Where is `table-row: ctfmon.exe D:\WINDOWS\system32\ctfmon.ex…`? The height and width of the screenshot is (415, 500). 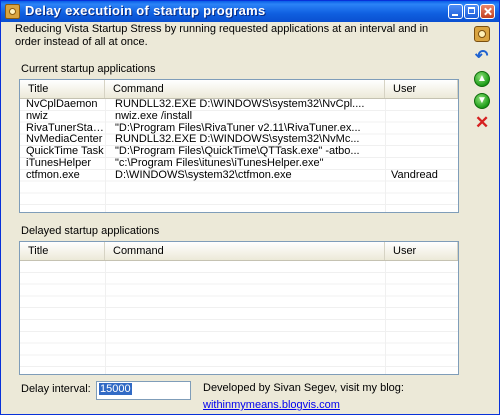 table-row: ctfmon.exe D:\WINDOWS\system32\ctfmon.ex… is located at coordinates (239, 175).